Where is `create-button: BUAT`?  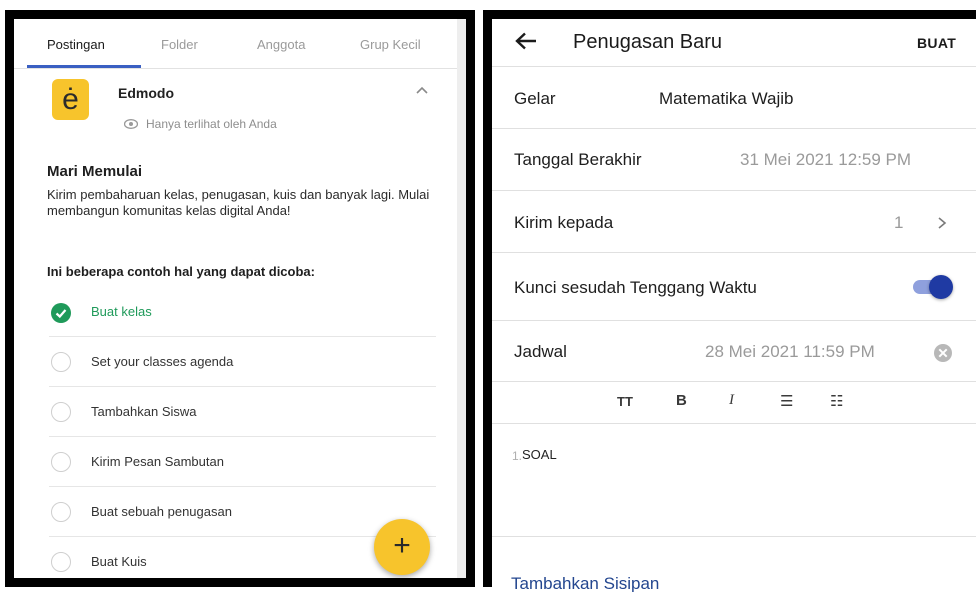 create-button: BUAT is located at coordinates (936, 43).